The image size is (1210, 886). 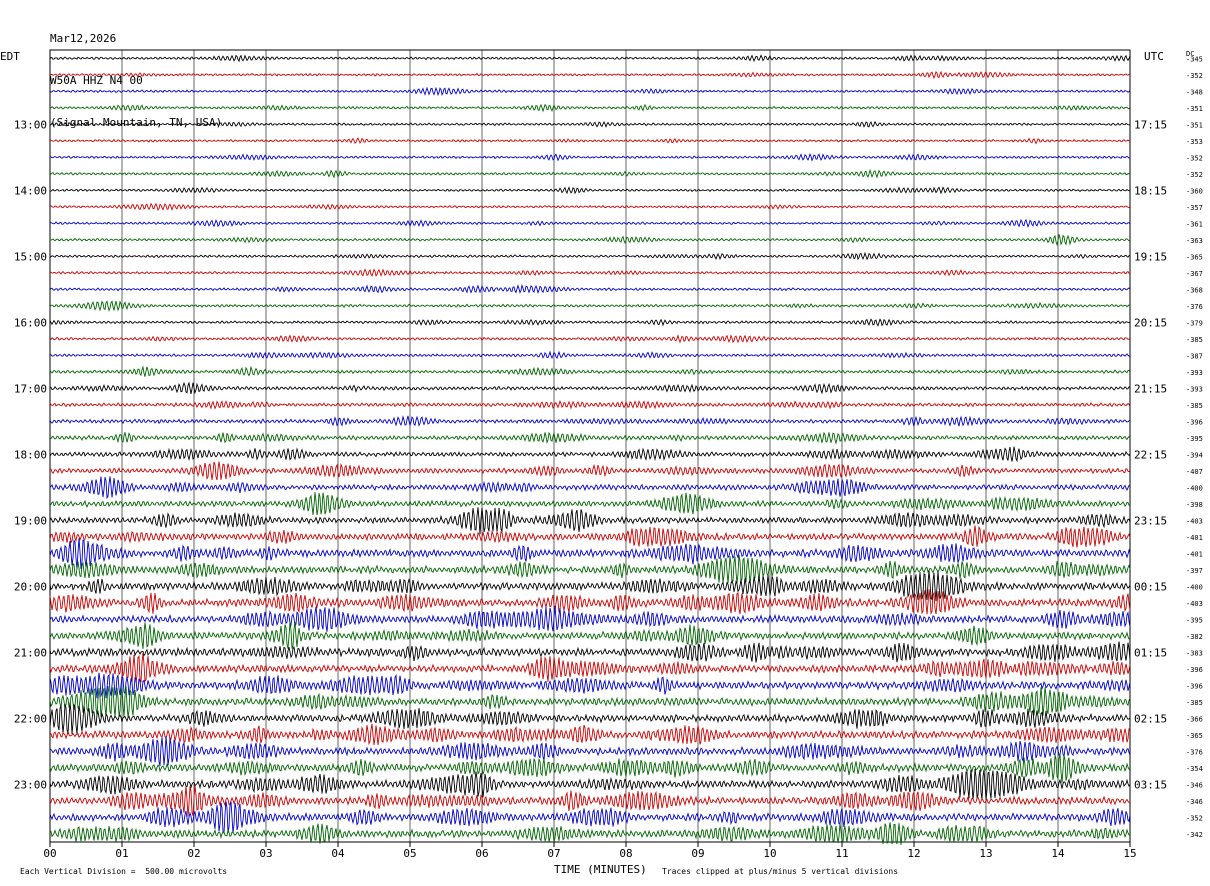 What do you see at coordinates (1150, 322) in the screenshot?
I see `utc-hour-label: 20:15` at bounding box center [1150, 322].